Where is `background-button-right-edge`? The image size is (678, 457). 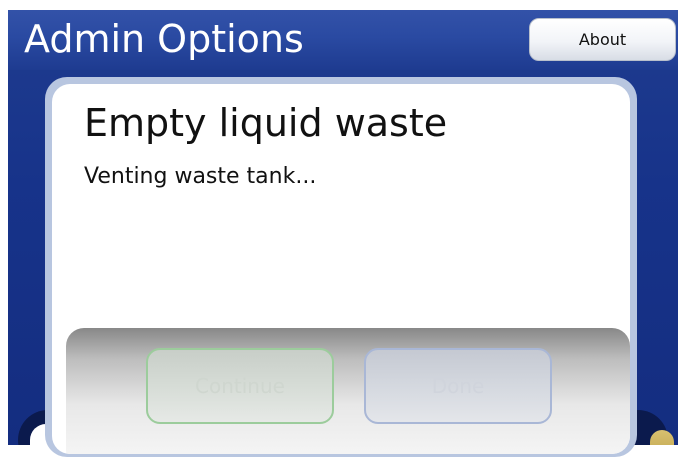
background-button-right-edge is located at coordinates (662, 437).